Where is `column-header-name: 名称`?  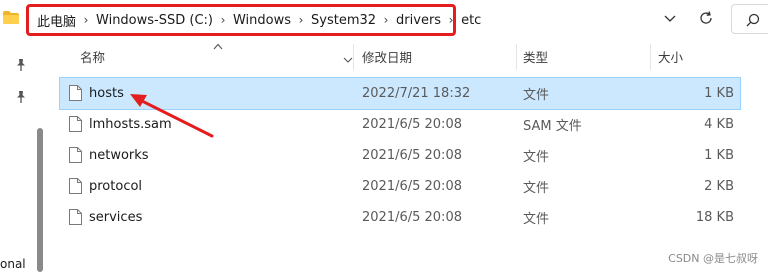 column-header-name: 名称 is located at coordinates (92, 56).